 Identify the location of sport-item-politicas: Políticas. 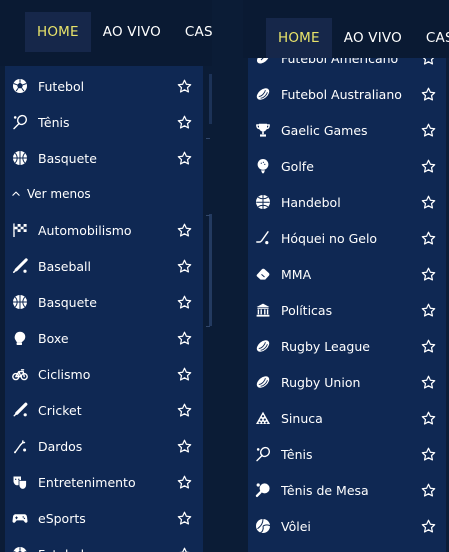
(347, 310).